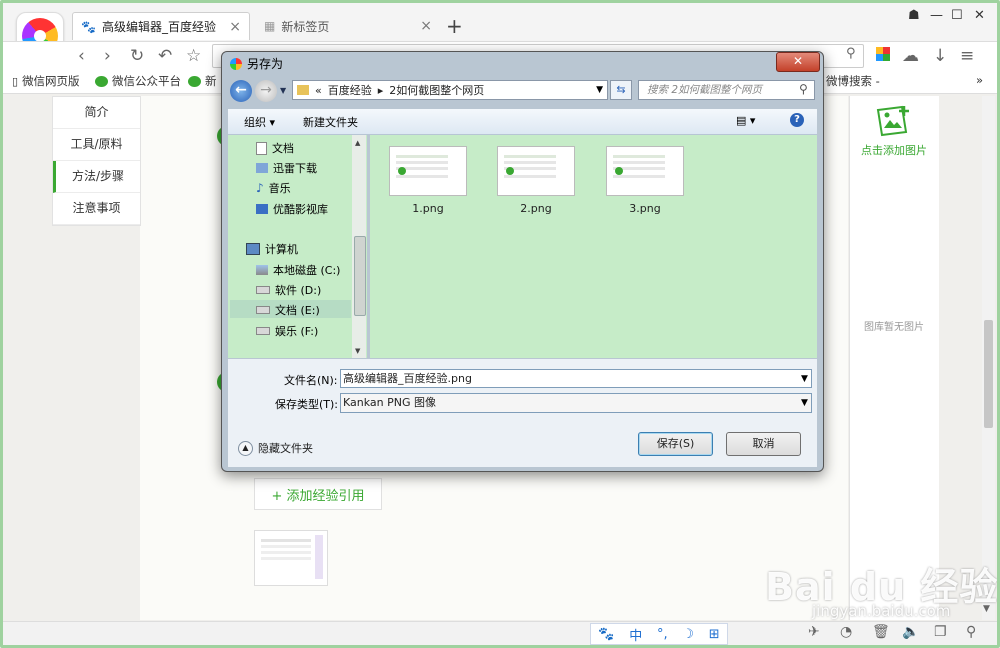 The image size is (1000, 648). Describe the element at coordinates (273, 188) in the screenshot. I see `tree-item-music: ♪ 音乐` at that location.